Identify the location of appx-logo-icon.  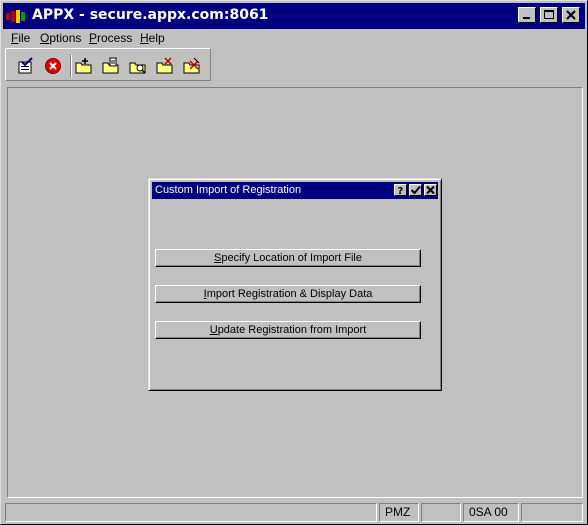
(15, 16).